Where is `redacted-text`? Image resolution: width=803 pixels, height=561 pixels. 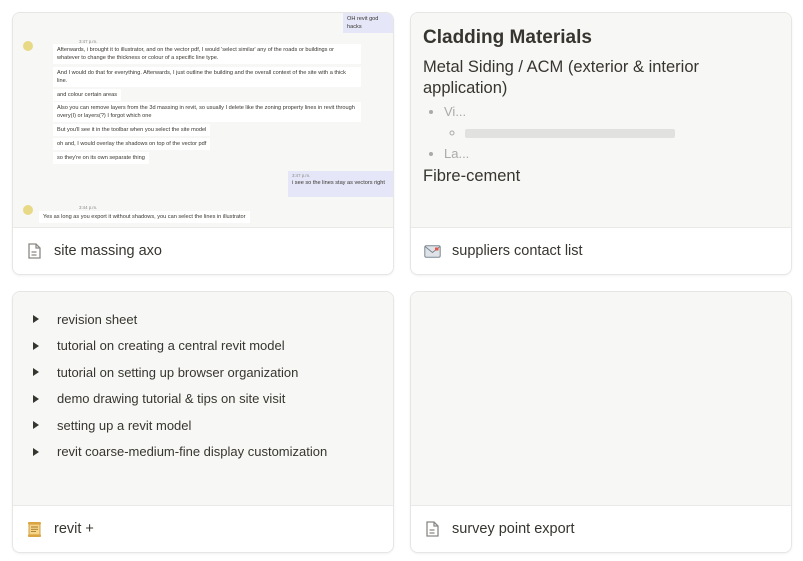
redacted-text is located at coordinates (570, 134).